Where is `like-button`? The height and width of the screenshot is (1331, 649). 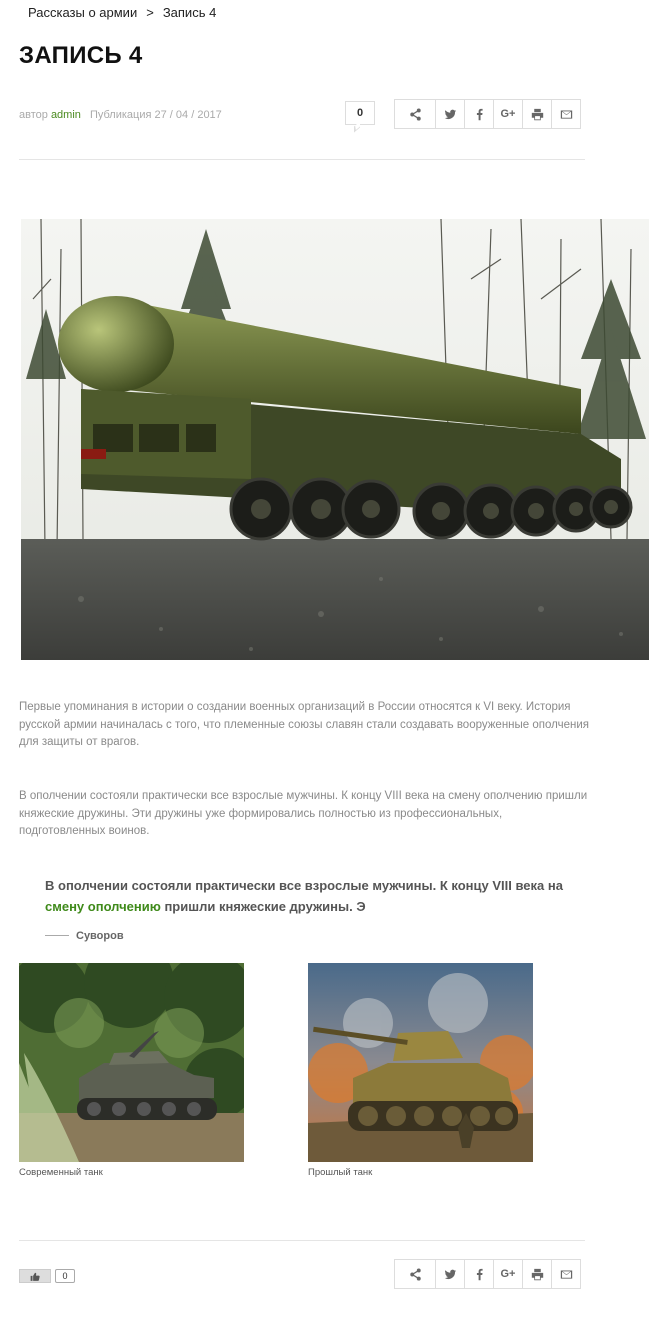 like-button is located at coordinates (35, 1276).